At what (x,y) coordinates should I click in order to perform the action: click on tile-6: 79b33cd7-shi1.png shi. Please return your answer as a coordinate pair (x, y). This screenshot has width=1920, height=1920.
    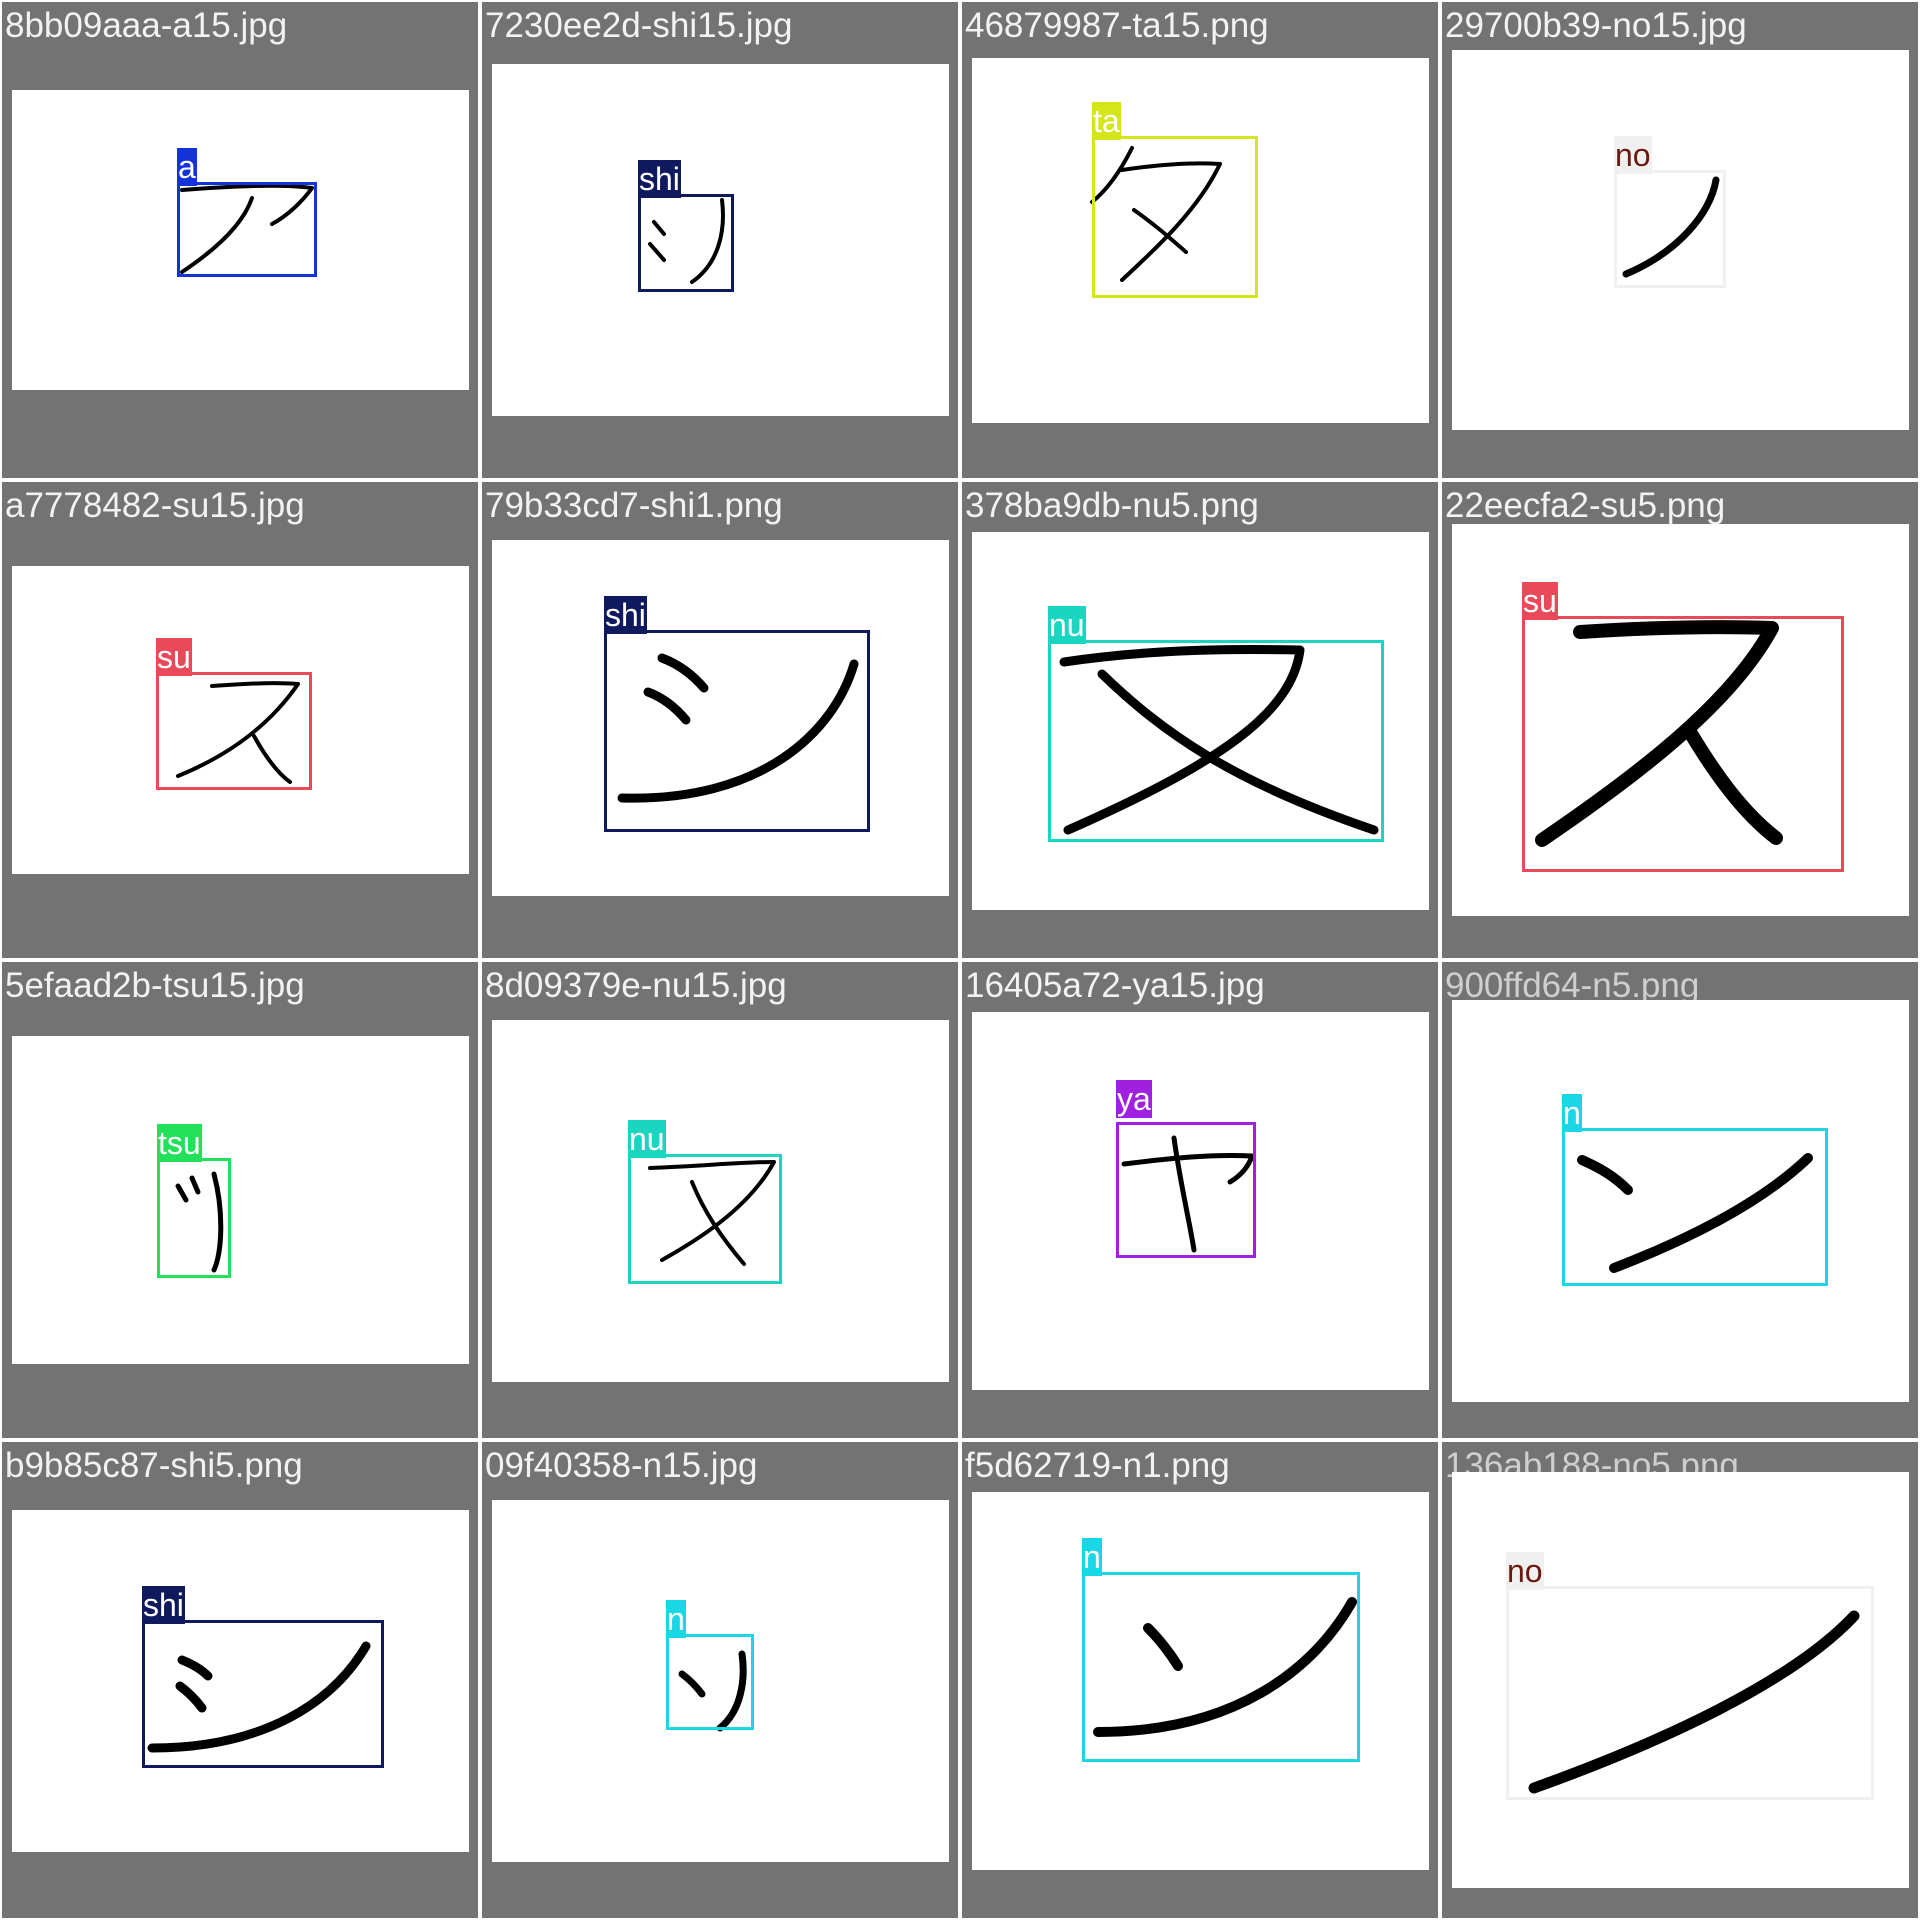
    Looking at the image, I should click on (720, 720).